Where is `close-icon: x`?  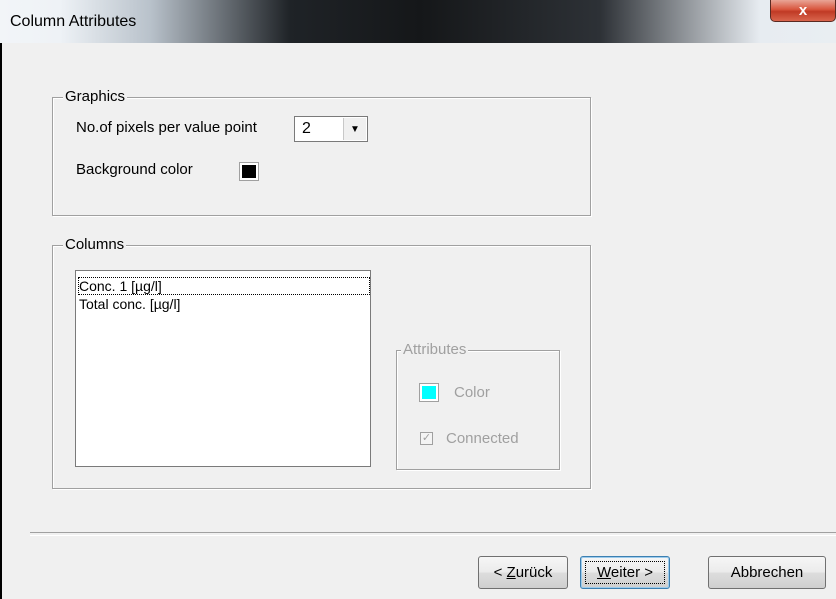 close-icon: x is located at coordinates (803, 10).